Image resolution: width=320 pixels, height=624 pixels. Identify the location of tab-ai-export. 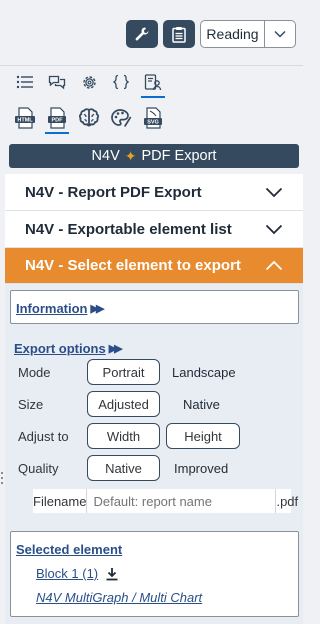
(89, 118).